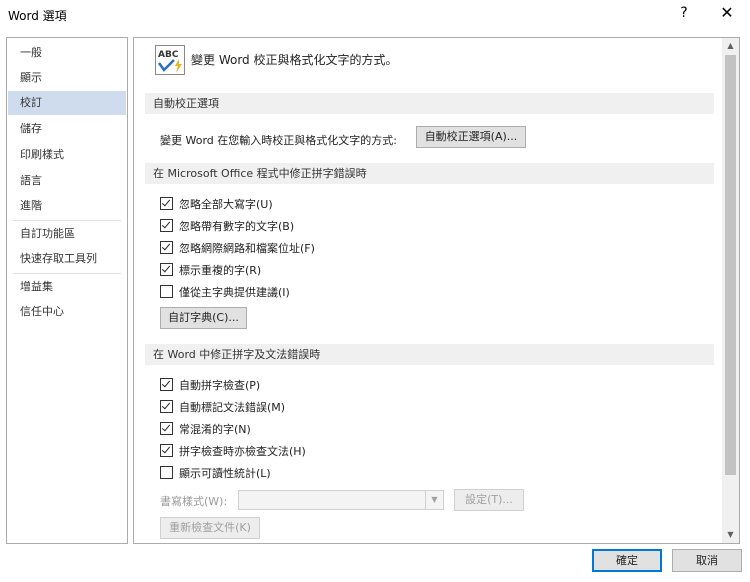 The image size is (750, 582). Describe the element at coordinates (67, 259) in the screenshot. I see `nav-item-quick-access: 快速存取工具列` at that location.